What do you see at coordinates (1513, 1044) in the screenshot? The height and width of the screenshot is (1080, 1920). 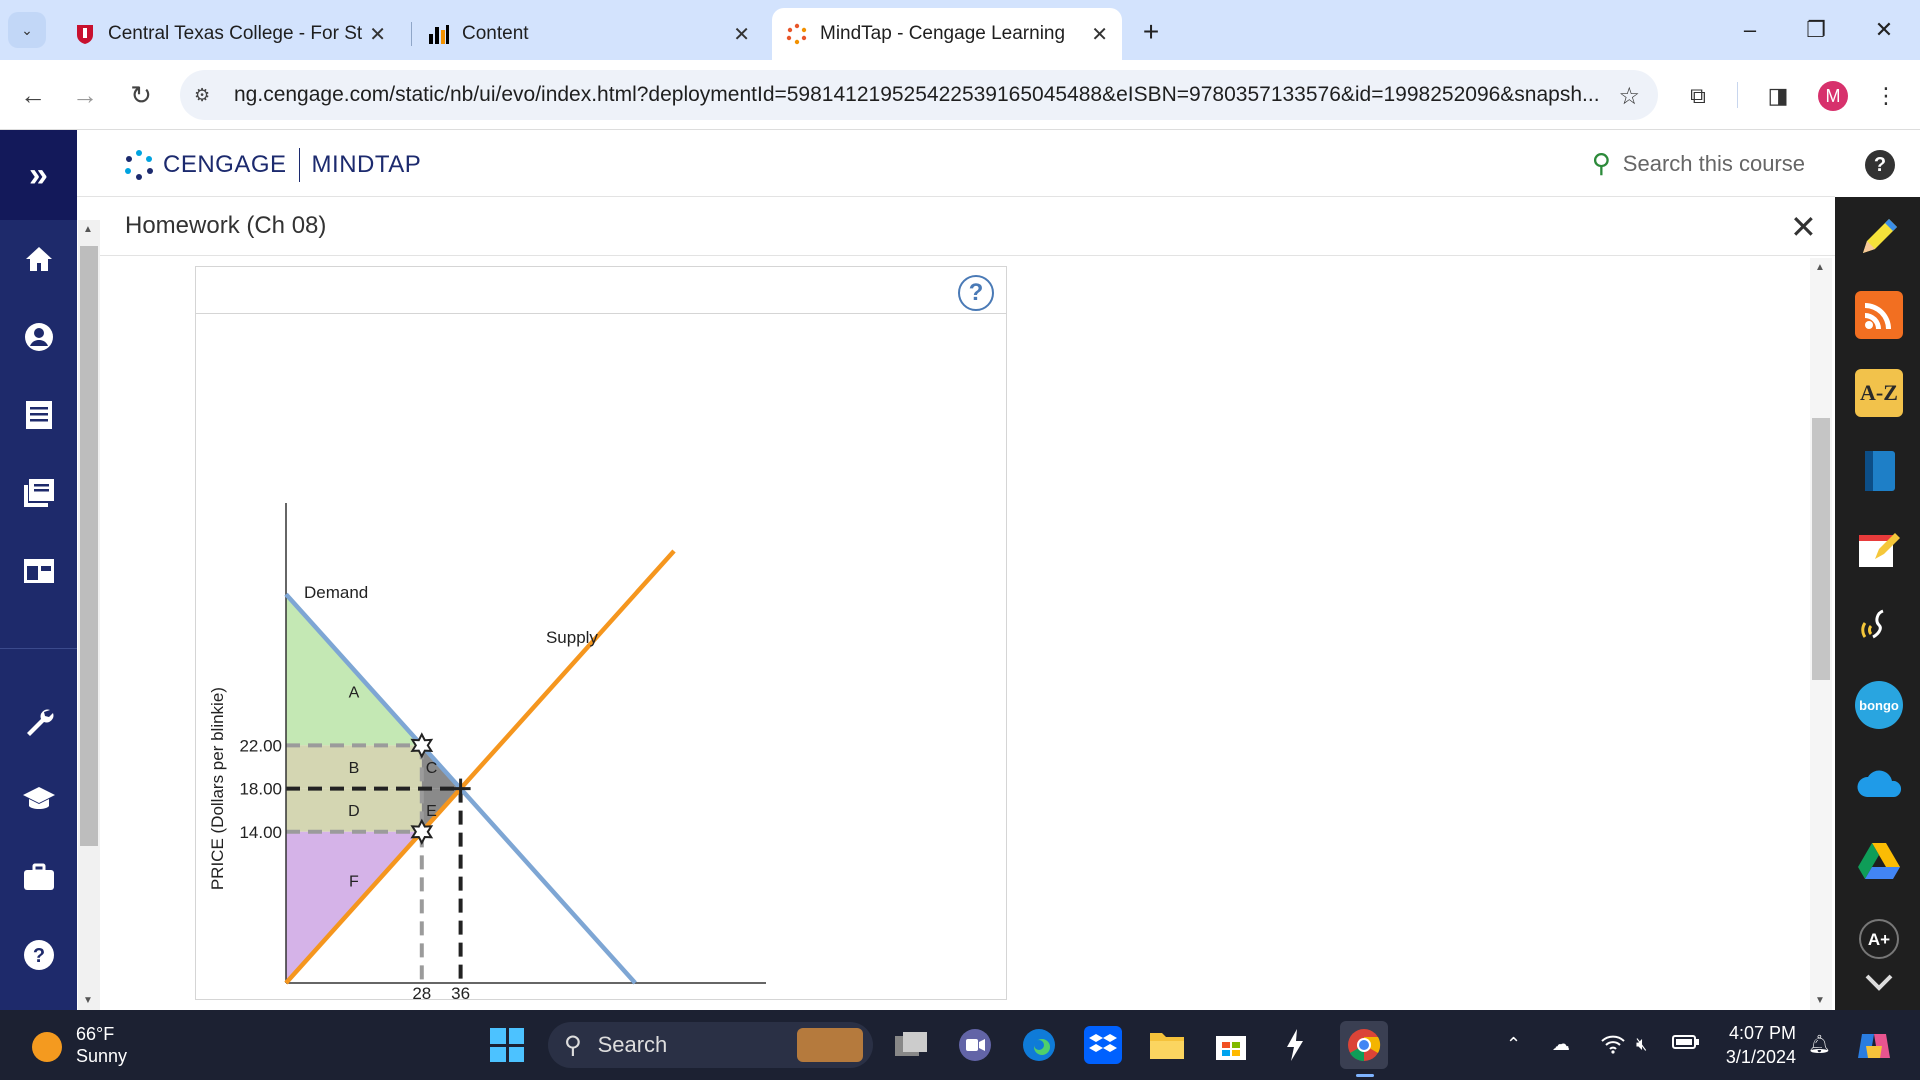 I see `show-hidden-icons-chevron-icon: ⌃` at bounding box center [1513, 1044].